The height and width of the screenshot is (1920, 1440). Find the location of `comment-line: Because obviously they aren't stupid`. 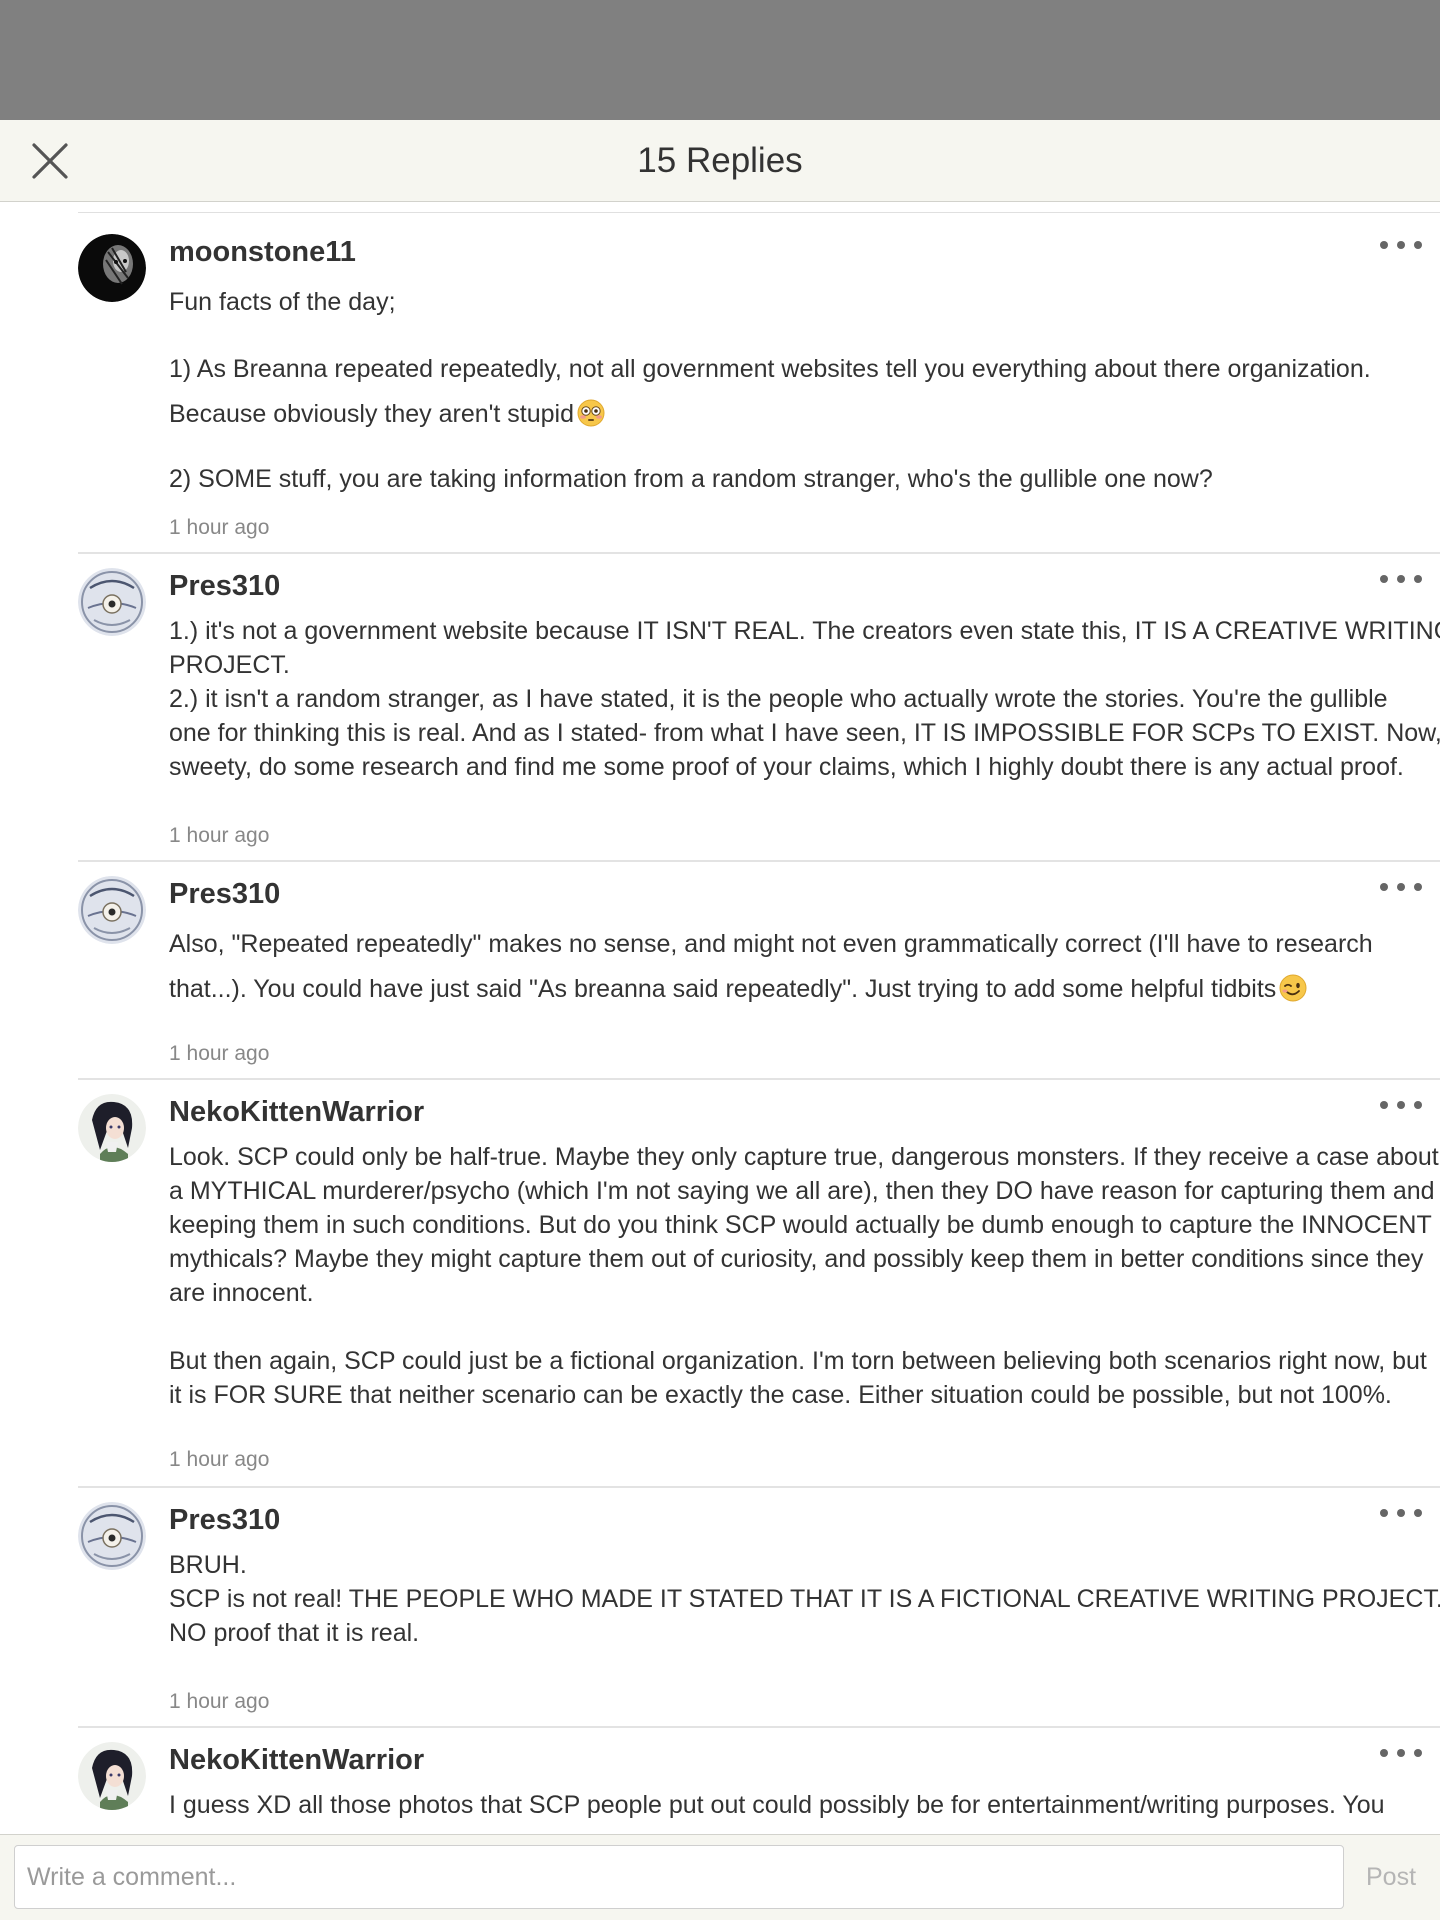

comment-line: Because obviously they aren't stupid is located at coordinates (799, 414).